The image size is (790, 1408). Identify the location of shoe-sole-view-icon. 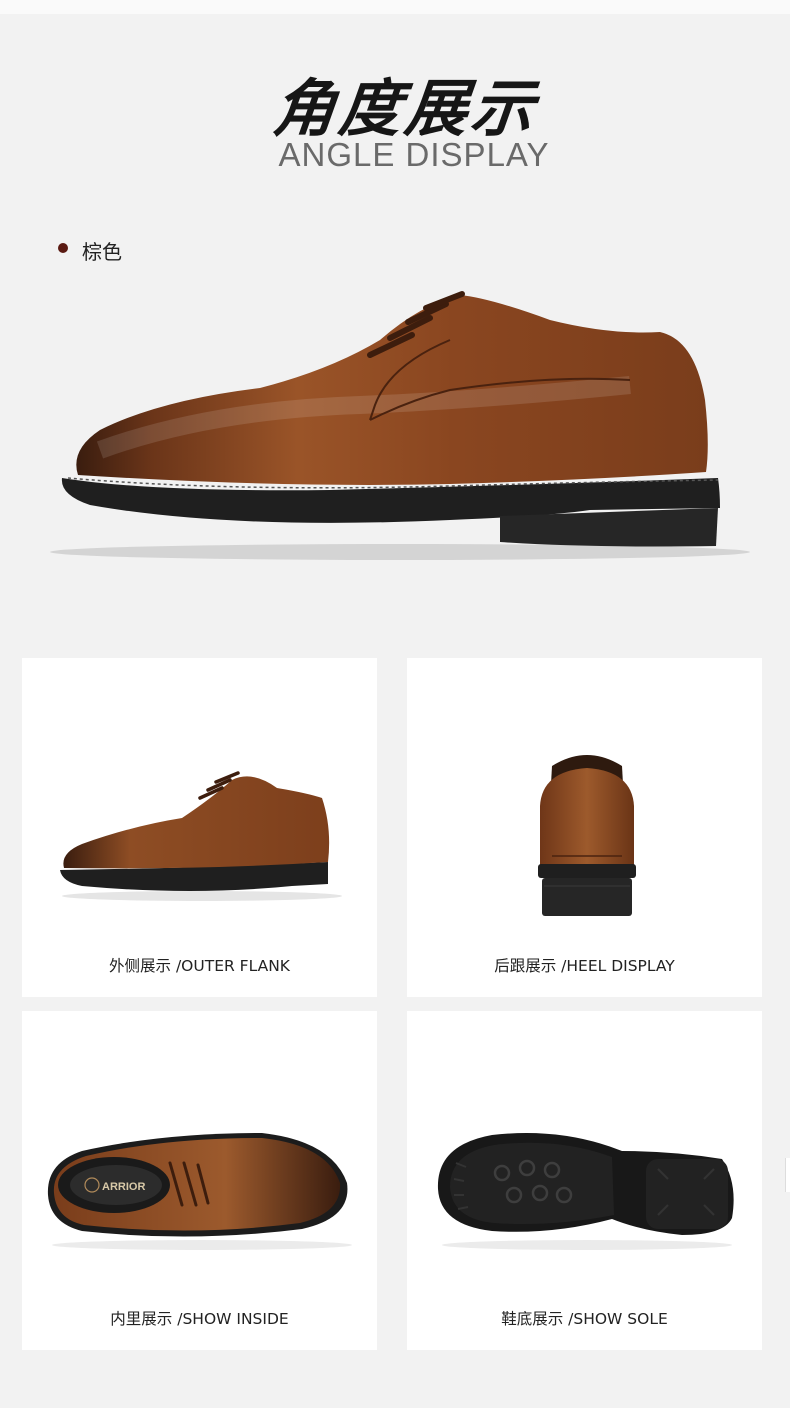
(585, 1191).